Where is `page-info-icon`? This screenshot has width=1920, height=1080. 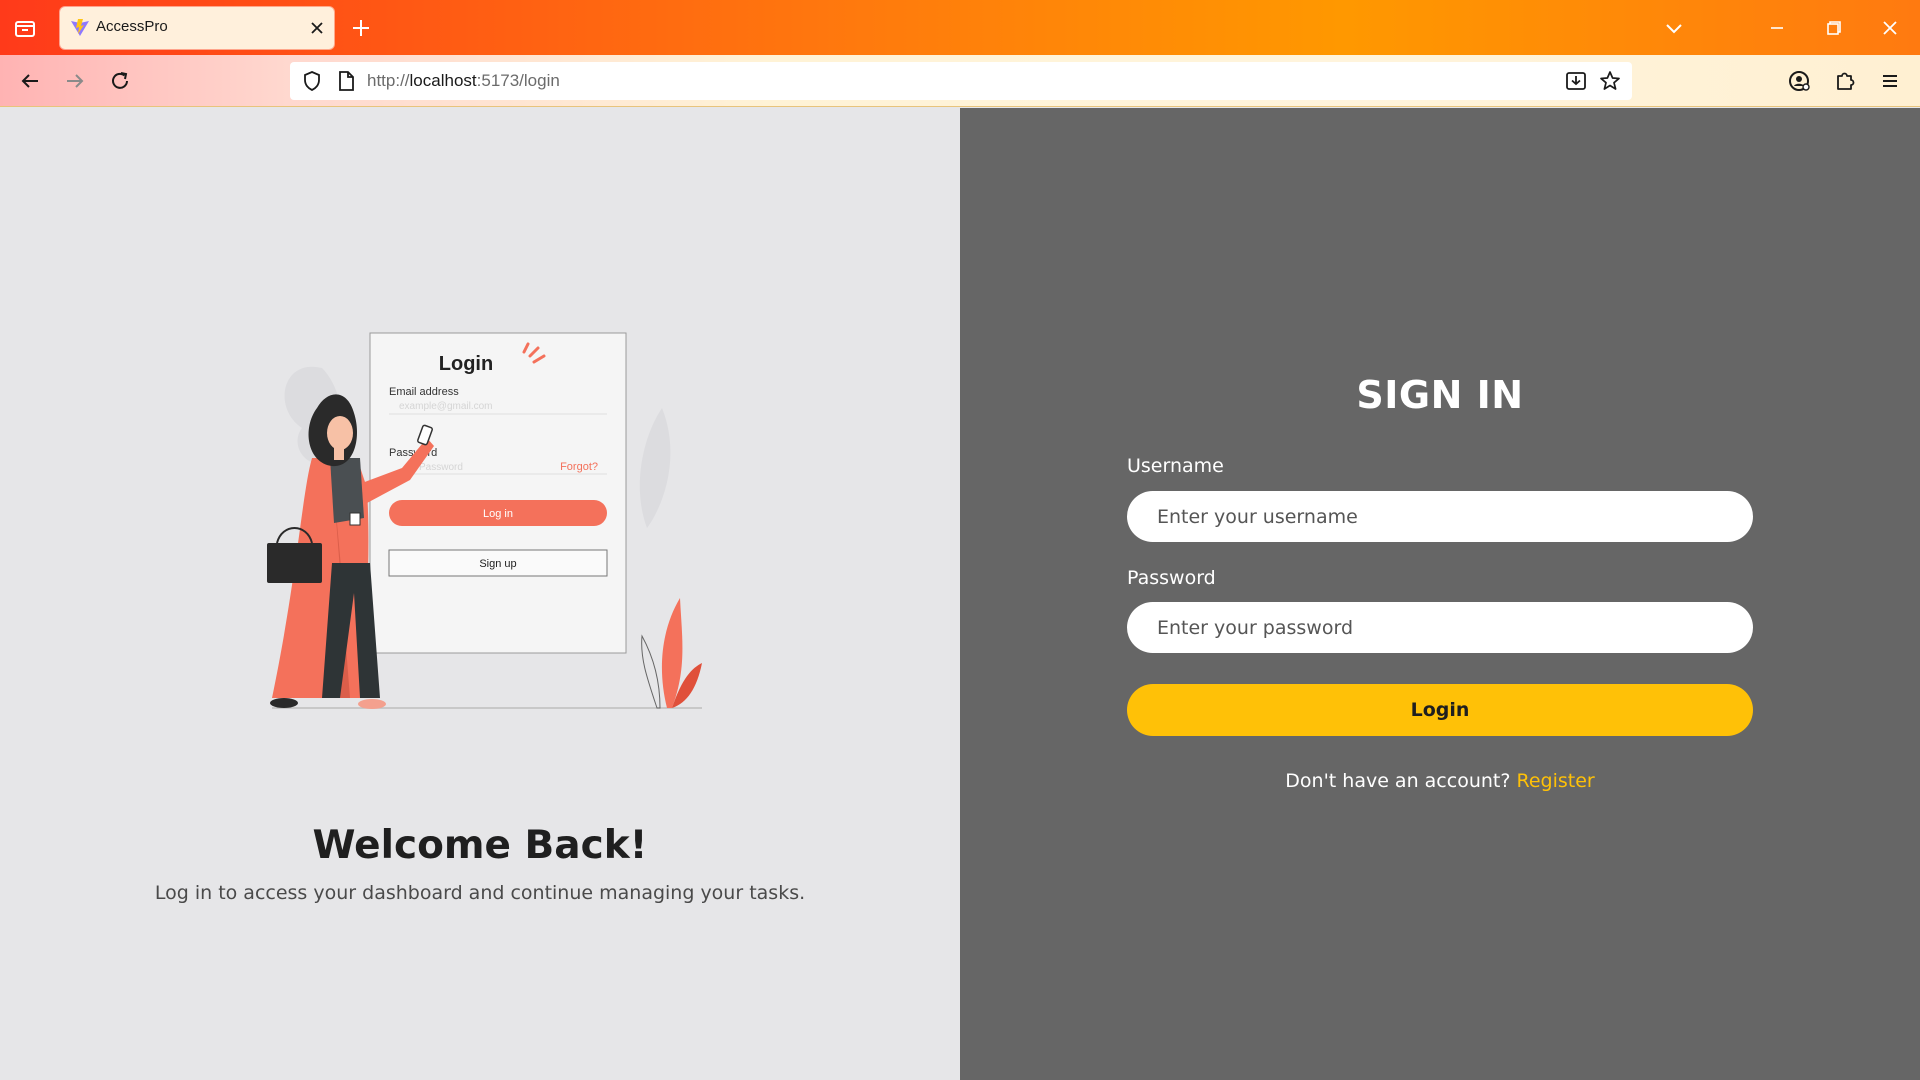 page-info-icon is located at coordinates (346, 81).